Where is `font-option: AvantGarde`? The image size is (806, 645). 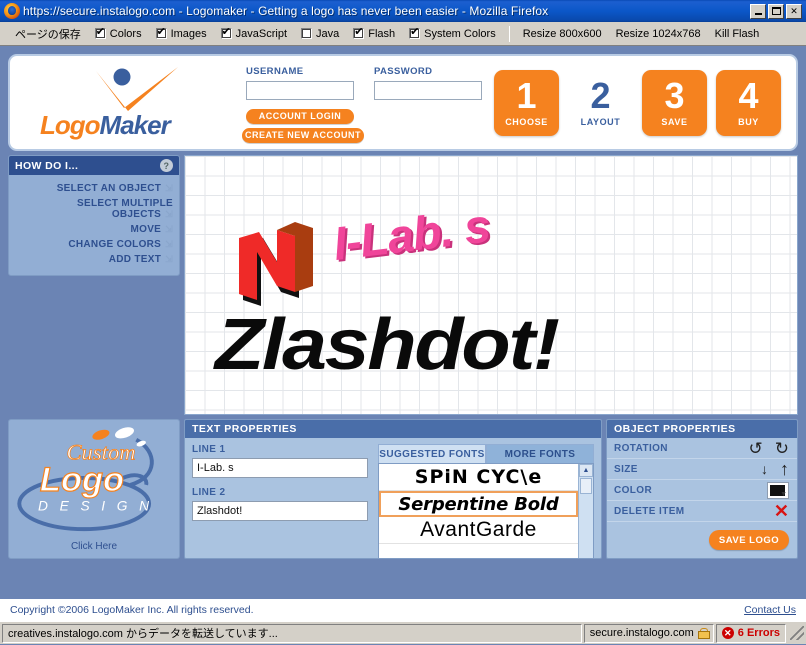
font-option: AvantGarde is located at coordinates (478, 530).